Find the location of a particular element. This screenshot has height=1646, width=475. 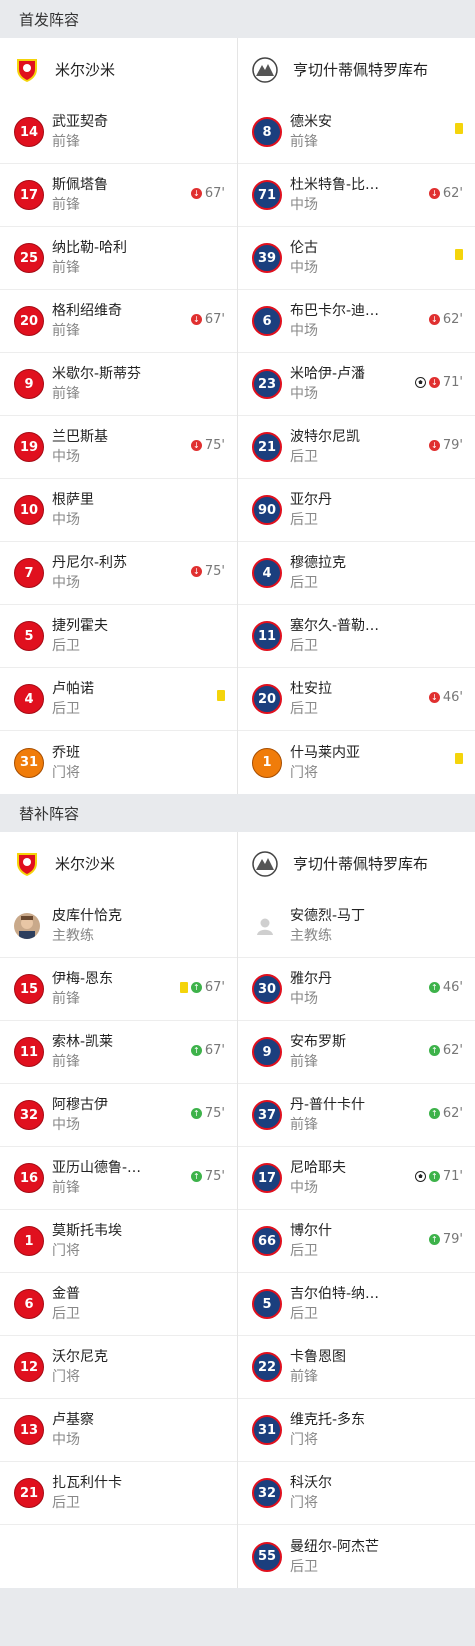

coach-avatar is located at coordinates (27, 926).